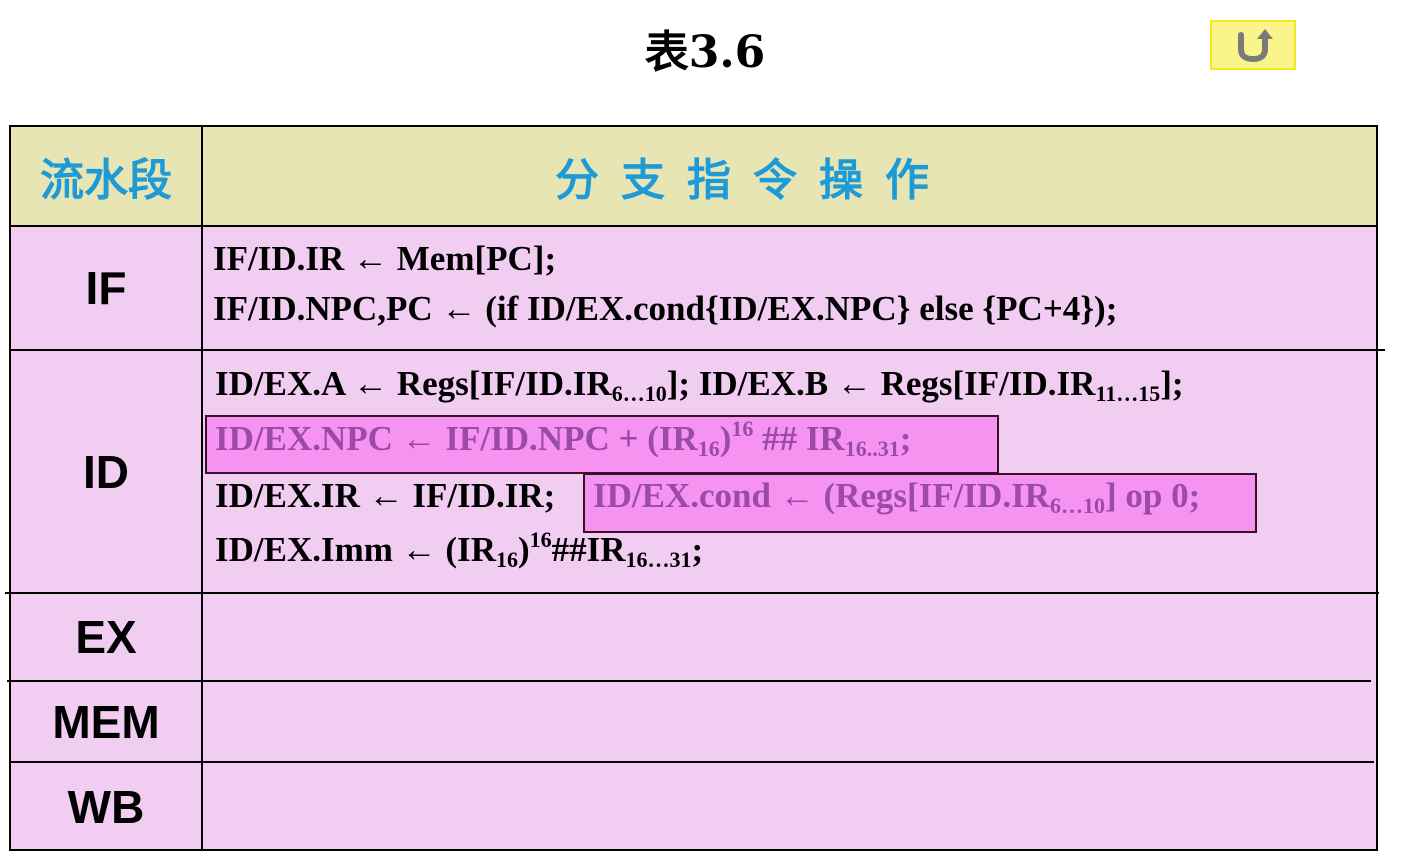  I want to click on page-title: 表3.6, so click(705, 52).